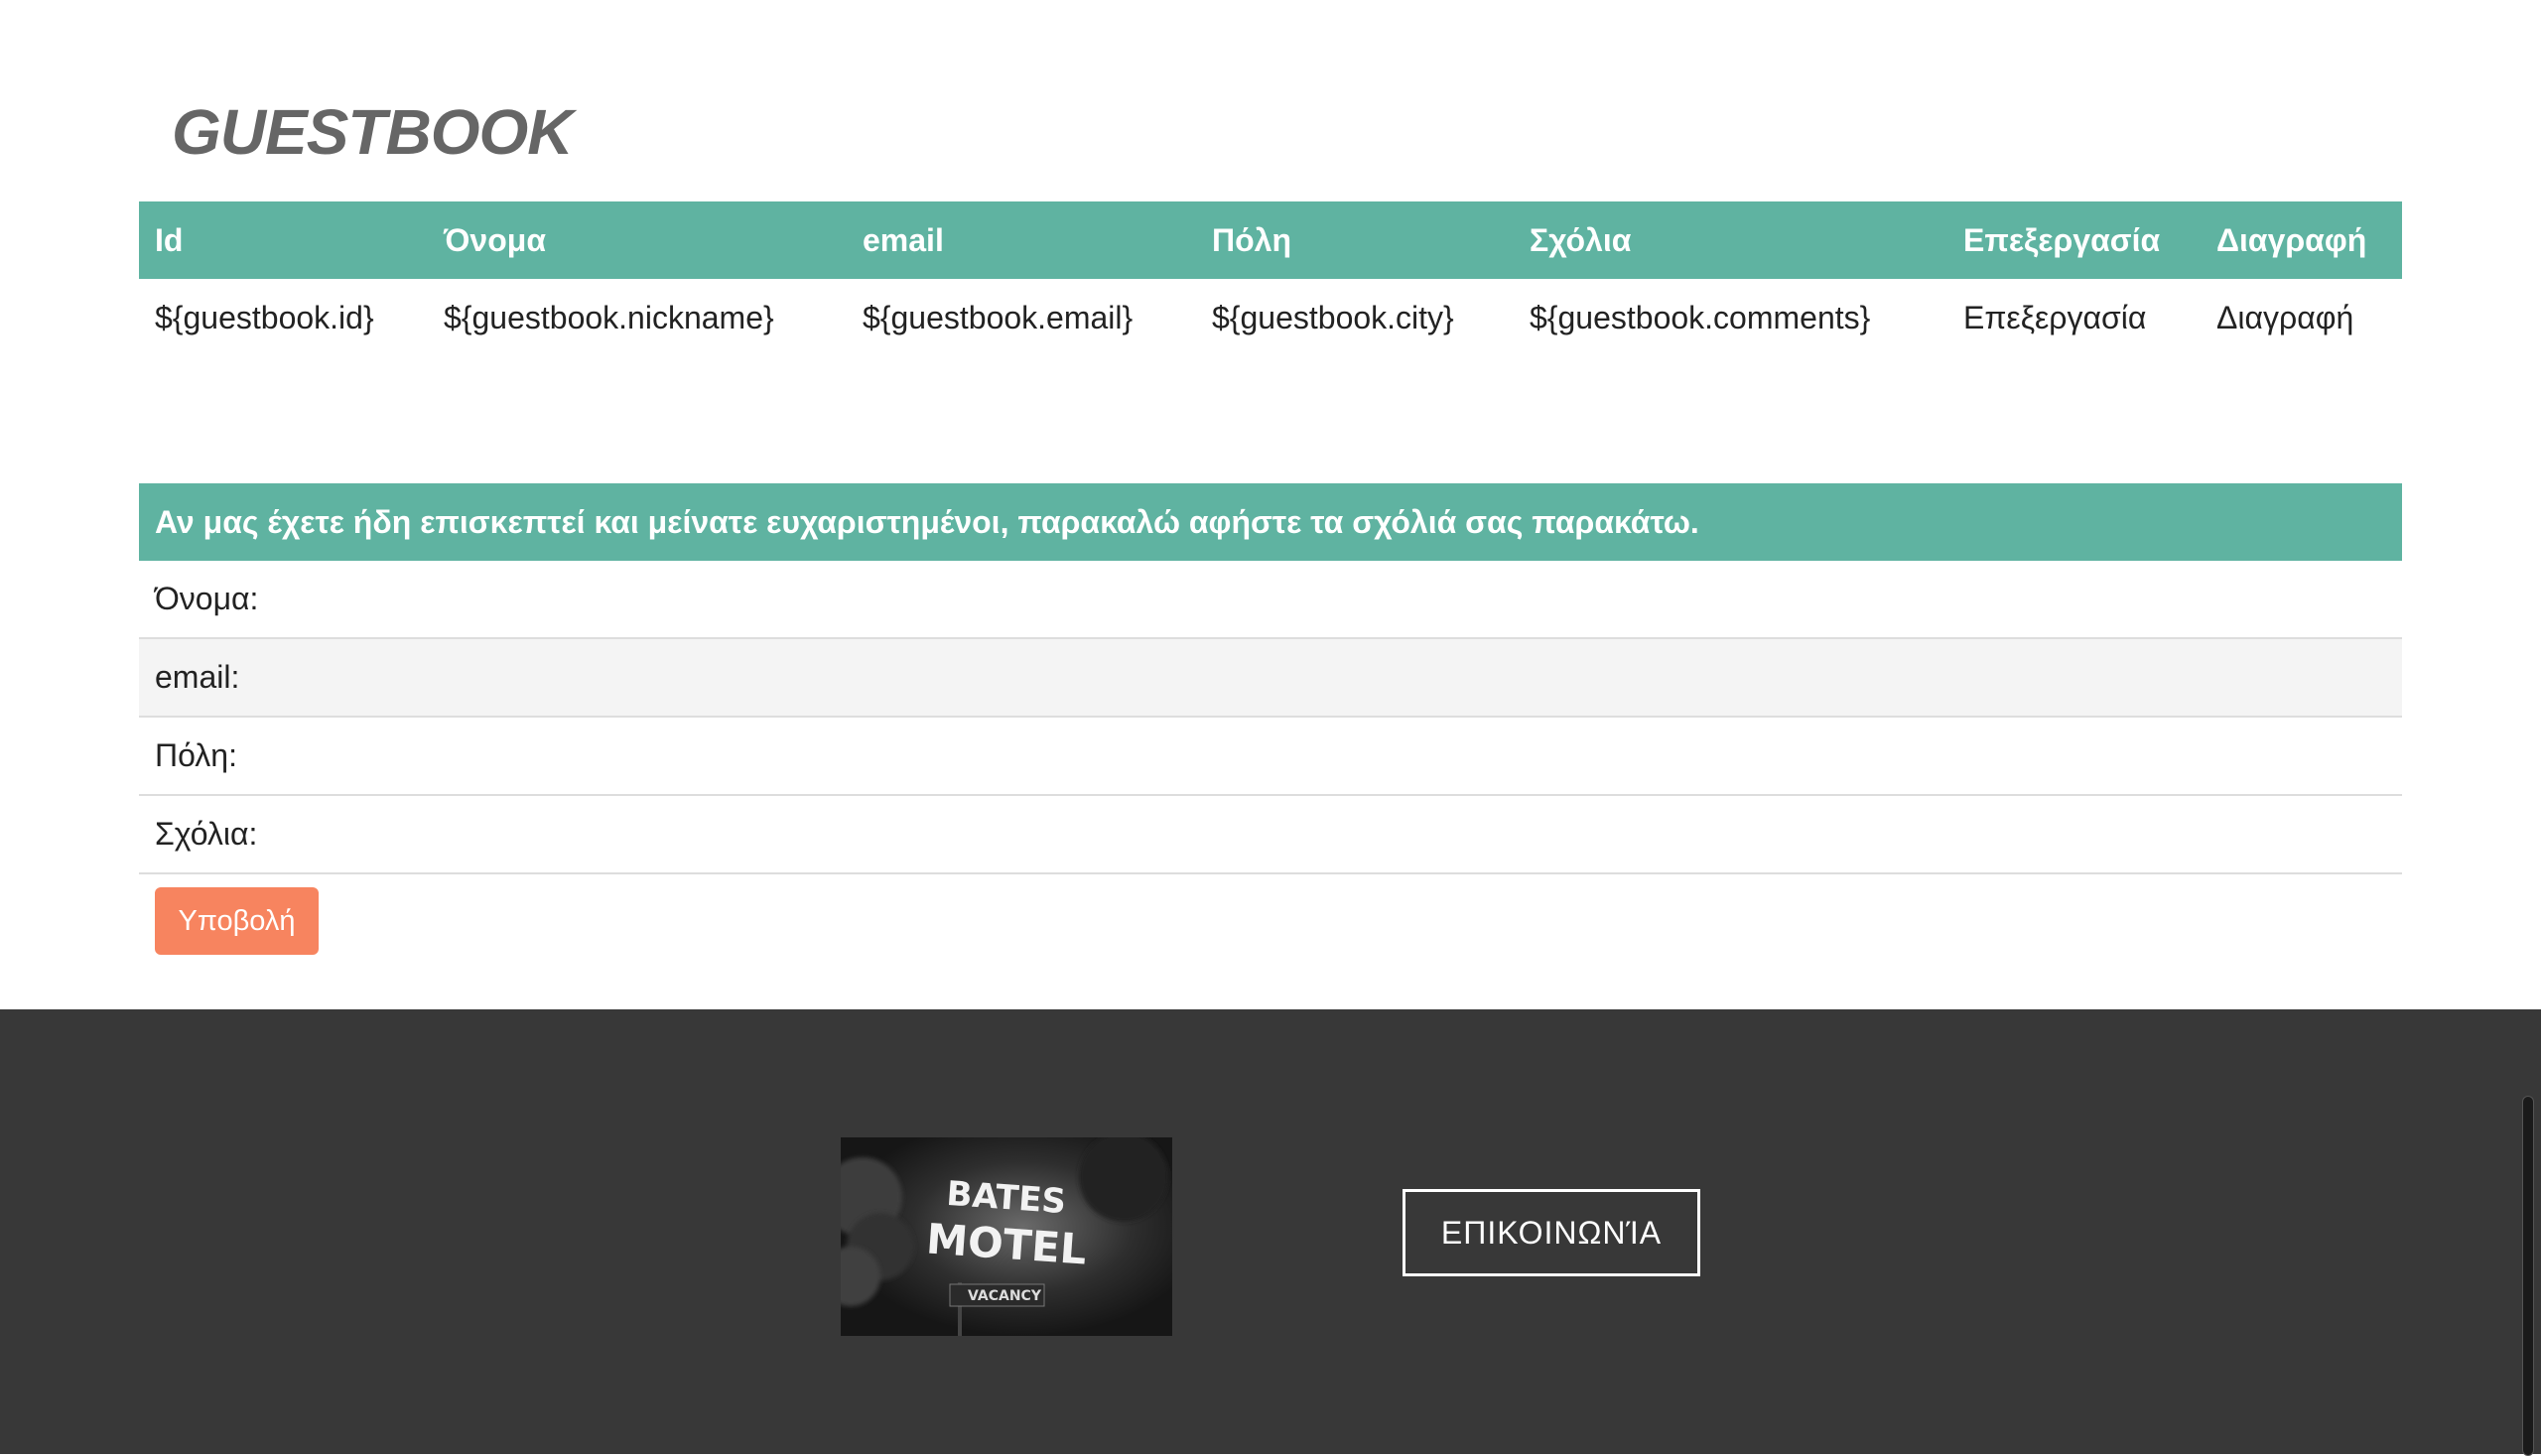 Image resolution: width=2541 pixels, height=1456 pixels. I want to click on column-header-edit: Επεξεργασία, so click(2074, 240).